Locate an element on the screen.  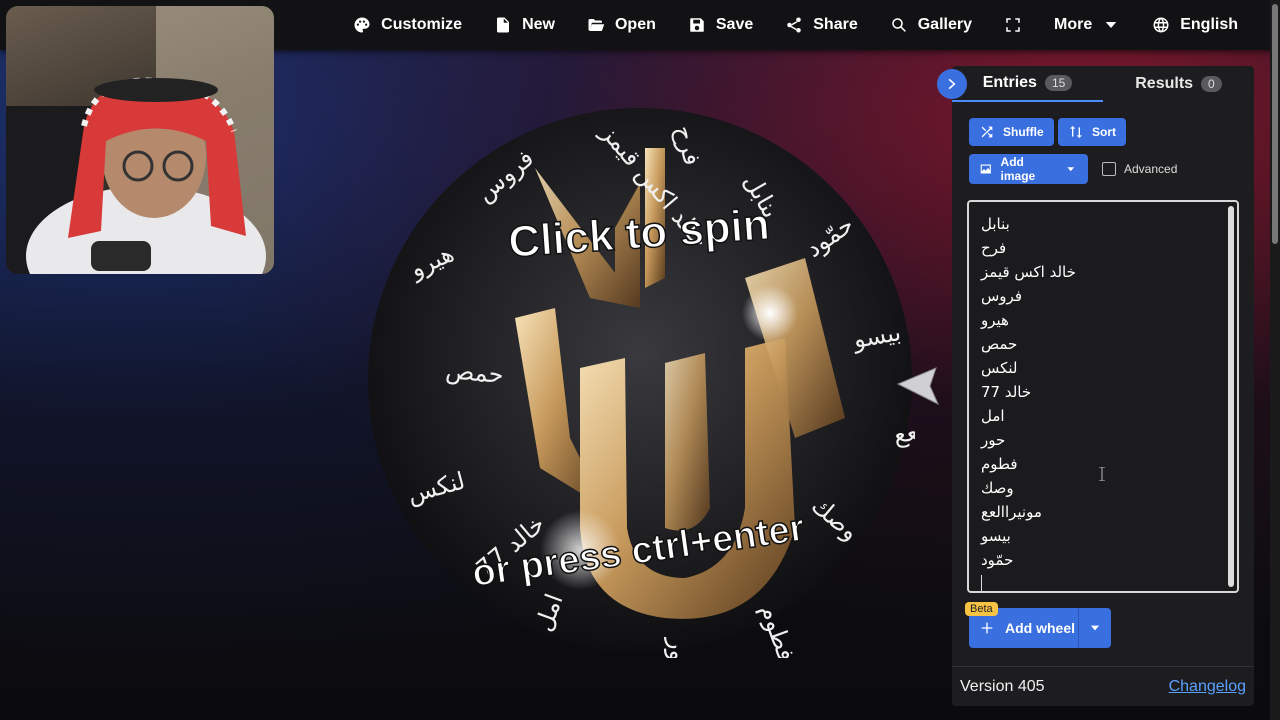
panel-tabs: Entries 15 Results 0 is located at coordinates (1103, 84).